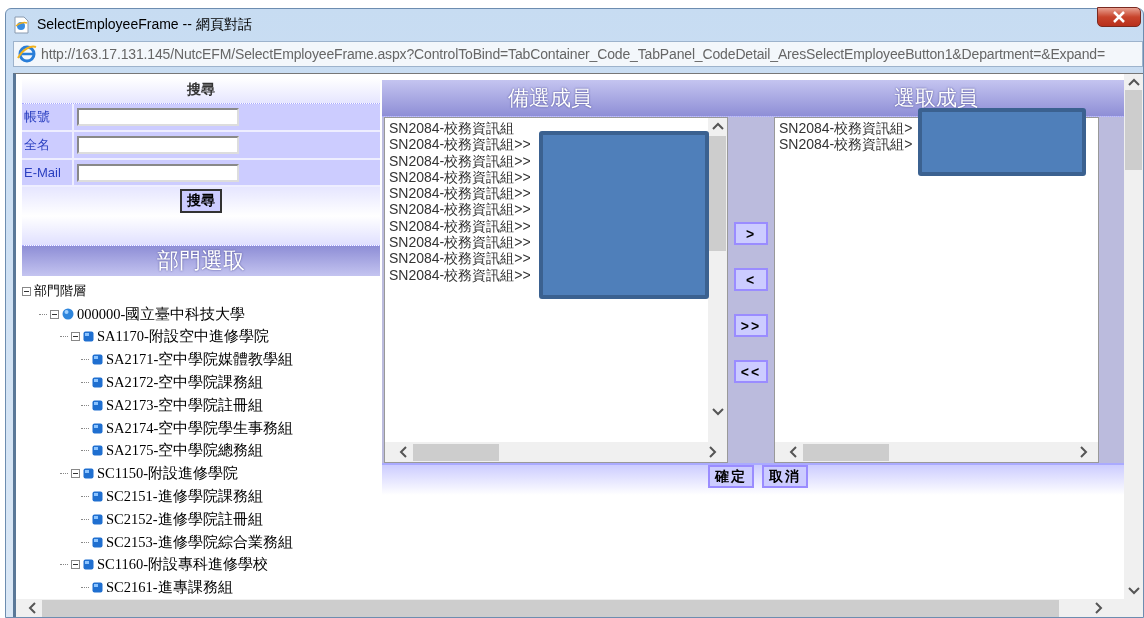  What do you see at coordinates (184, 519) in the screenshot?
I see `tree-item: SC2152-進修學院註冊組` at bounding box center [184, 519].